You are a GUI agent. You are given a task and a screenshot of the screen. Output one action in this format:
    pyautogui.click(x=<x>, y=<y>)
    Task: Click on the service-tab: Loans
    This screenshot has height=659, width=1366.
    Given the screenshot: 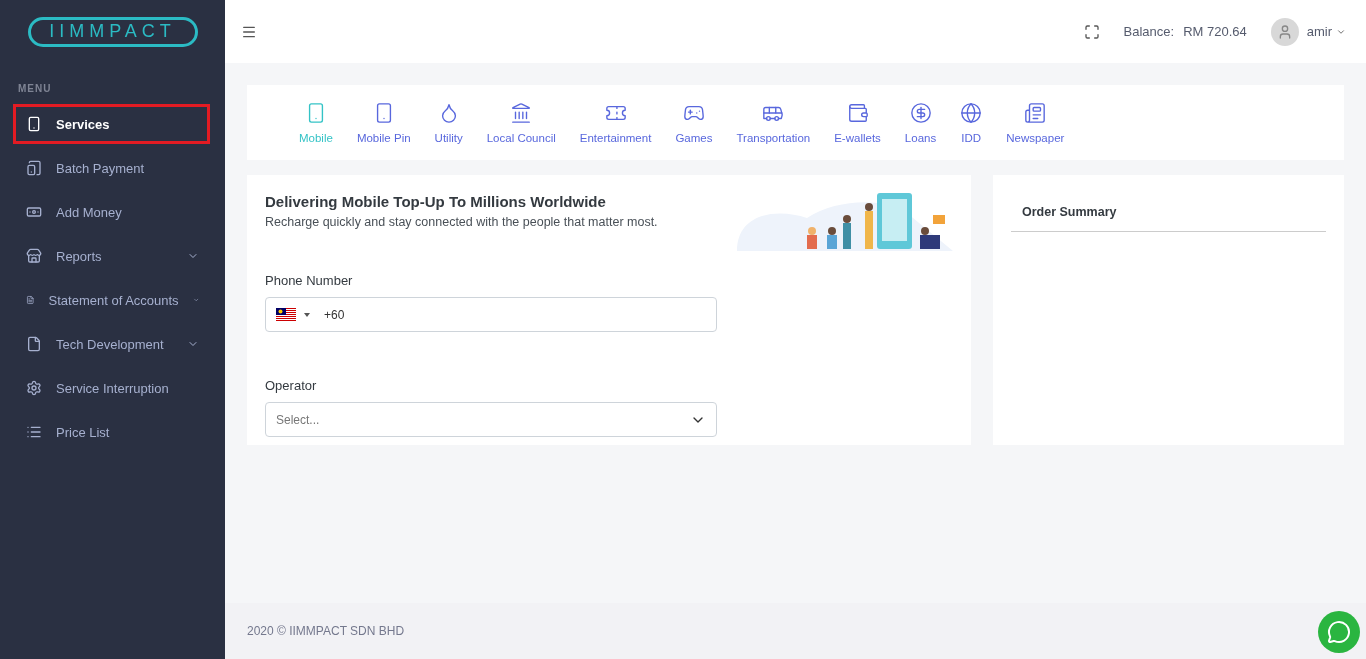 What is the action you would take?
    pyautogui.click(x=920, y=122)
    